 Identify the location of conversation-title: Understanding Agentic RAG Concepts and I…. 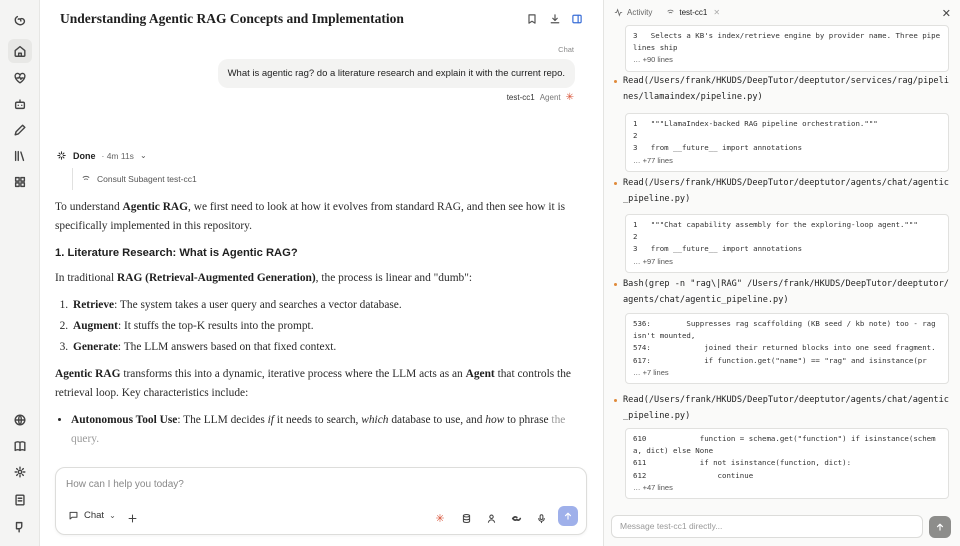
(232, 18).